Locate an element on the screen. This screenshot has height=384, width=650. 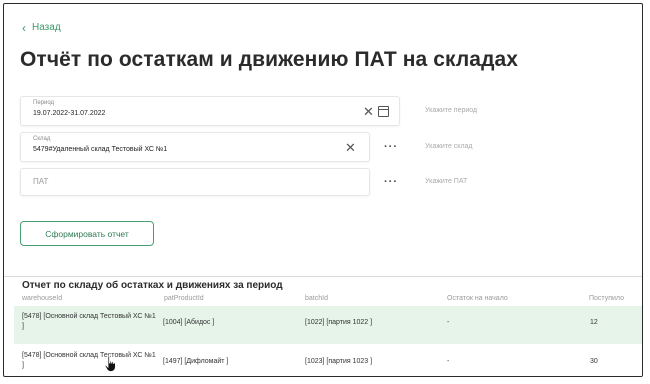
column-header-received: Поступило is located at coordinates (606, 298).